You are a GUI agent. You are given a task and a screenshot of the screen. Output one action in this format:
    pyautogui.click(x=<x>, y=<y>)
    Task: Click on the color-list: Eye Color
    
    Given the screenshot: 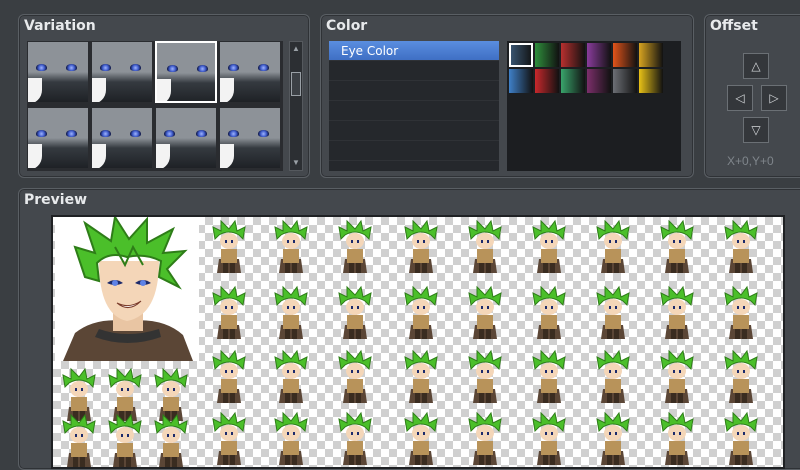 What is the action you would take?
    pyautogui.click(x=414, y=106)
    